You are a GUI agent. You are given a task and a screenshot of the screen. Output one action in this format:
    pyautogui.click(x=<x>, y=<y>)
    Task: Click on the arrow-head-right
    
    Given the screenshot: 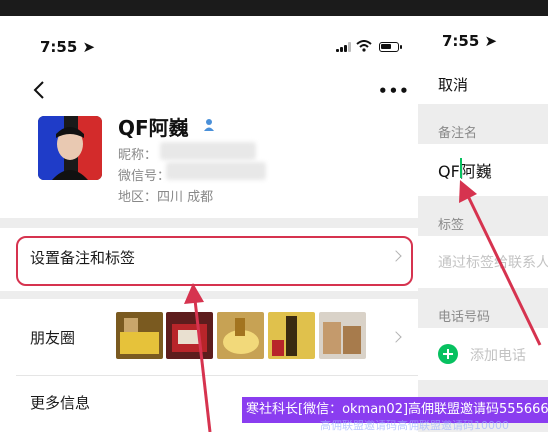 What is the action you would take?
    pyautogui.click(x=468, y=191)
    